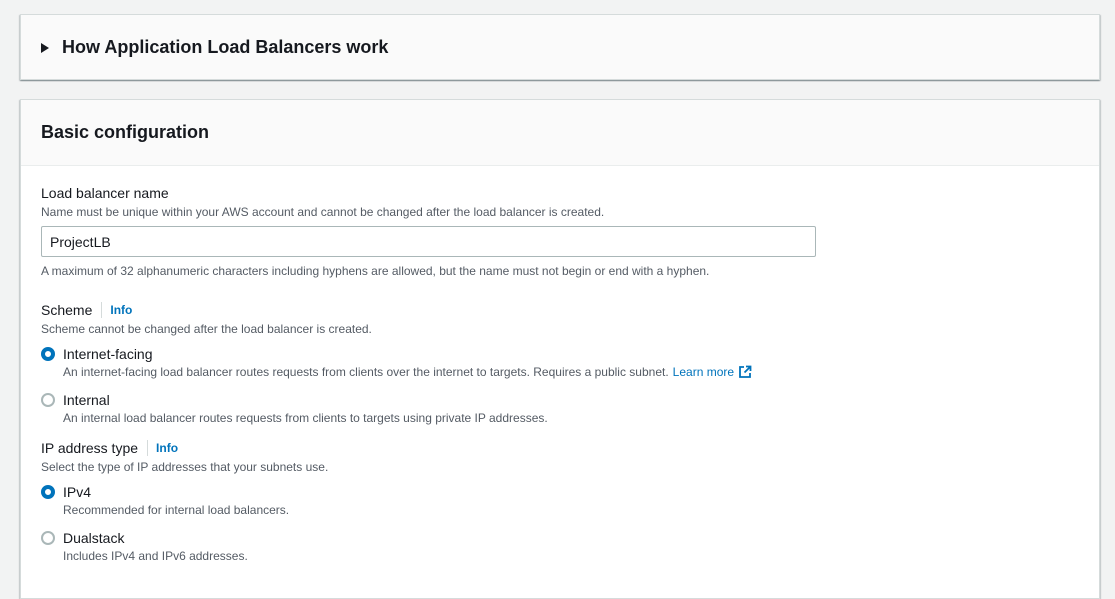 The image size is (1115, 599). What do you see at coordinates (560, 193) in the screenshot?
I see `lb-name-label-row: Load balancer name` at bounding box center [560, 193].